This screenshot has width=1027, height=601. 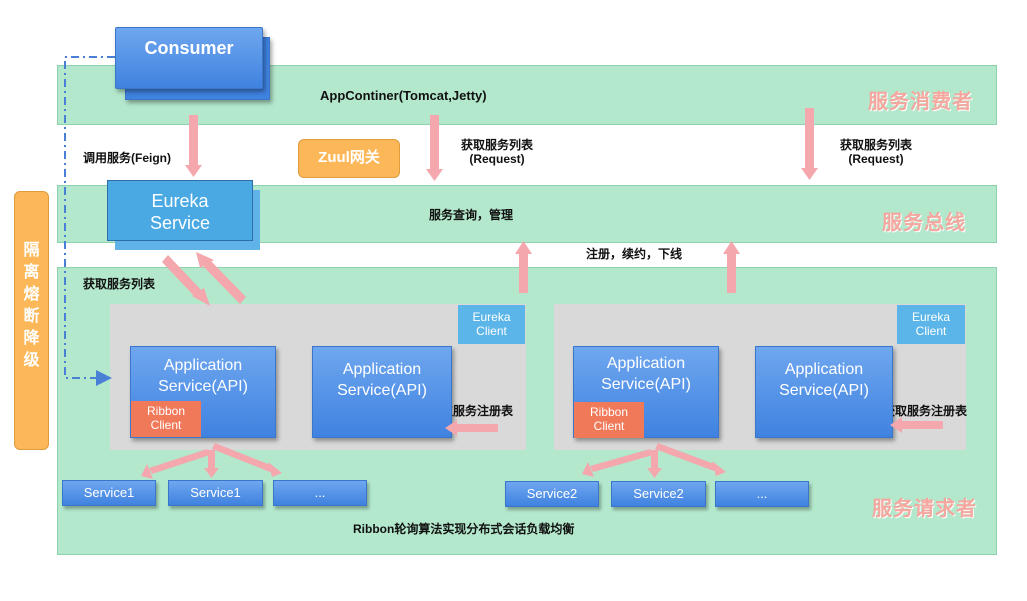 I want to click on isolation-dashed-line, so click(x=89, y=221).